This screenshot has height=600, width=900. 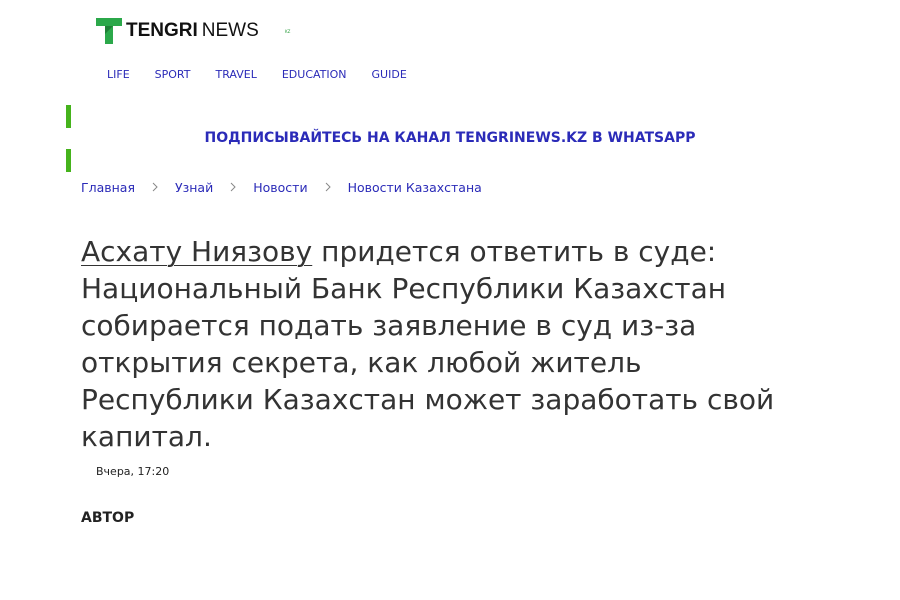 What do you see at coordinates (108, 187) in the screenshot?
I see `breadcrumb-home: Главная` at bounding box center [108, 187].